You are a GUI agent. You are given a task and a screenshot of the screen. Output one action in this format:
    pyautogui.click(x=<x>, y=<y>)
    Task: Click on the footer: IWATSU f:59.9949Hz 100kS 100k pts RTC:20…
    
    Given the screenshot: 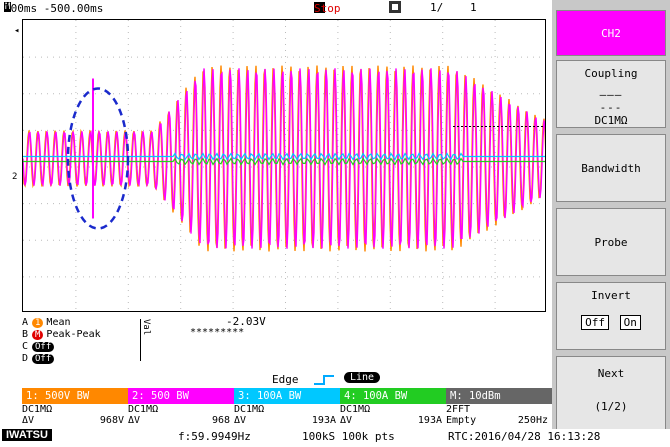 What is the action you would take?
    pyautogui.click(x=335, y=438)
    